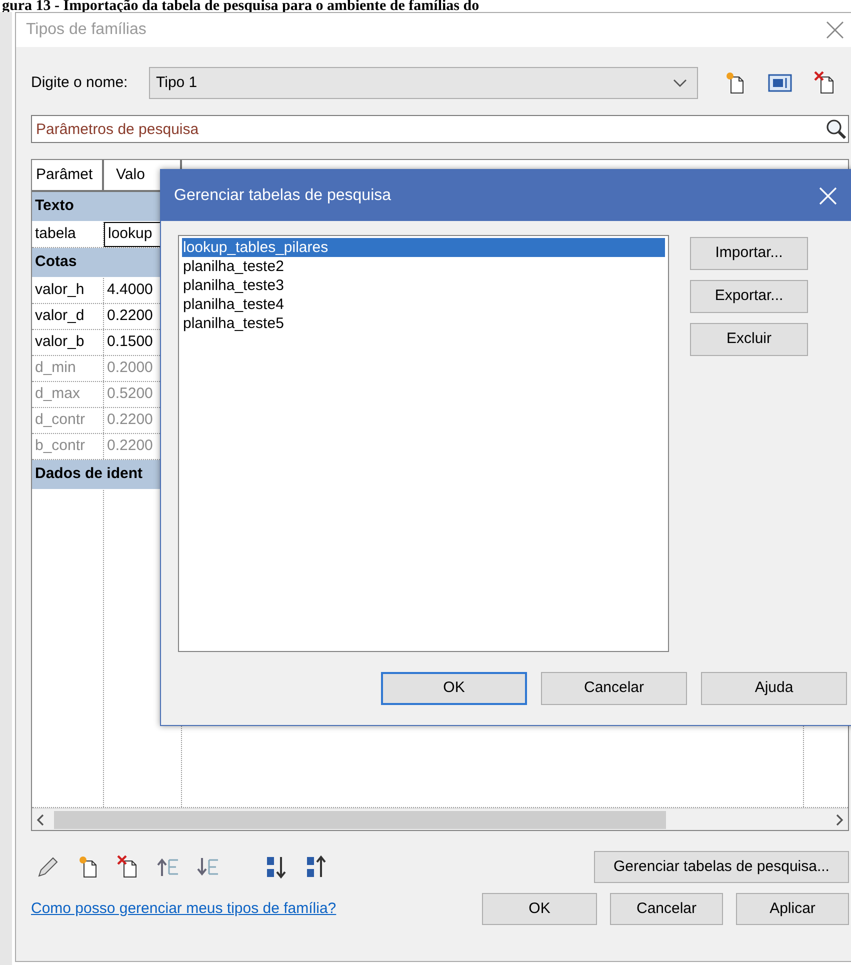 This screenshot has width=851, height=965. I want to click on window-title: Tipos de famílias, so click(86, 30).